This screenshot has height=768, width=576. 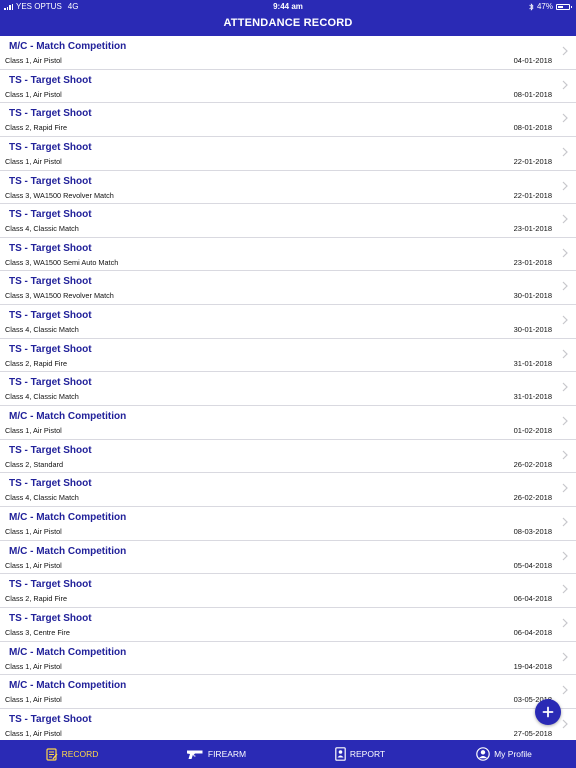 What do you see at coordinates (532, 733) in the screenshot?
I see `record-date: 27-05-2018` at bounding box center [532, 733].